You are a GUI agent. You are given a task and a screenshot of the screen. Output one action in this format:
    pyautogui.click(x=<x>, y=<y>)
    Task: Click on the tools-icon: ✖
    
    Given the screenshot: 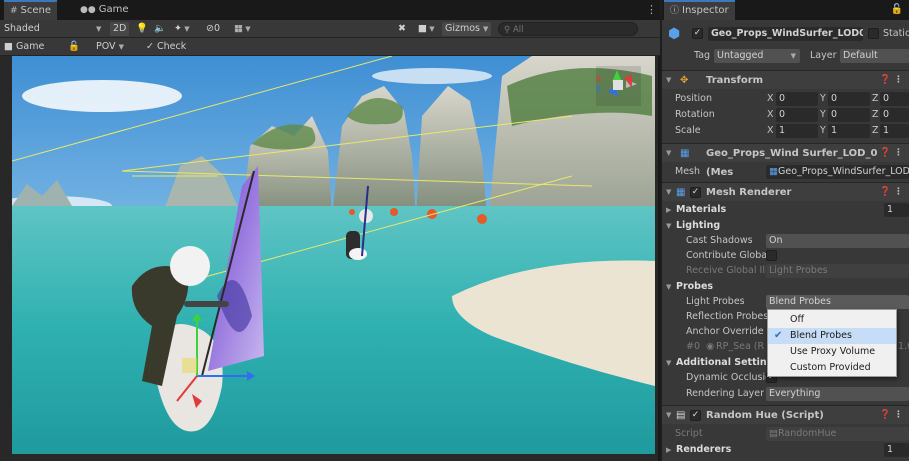 What is the action you would take?
    pyautogui.click(x=402, y=29)
    